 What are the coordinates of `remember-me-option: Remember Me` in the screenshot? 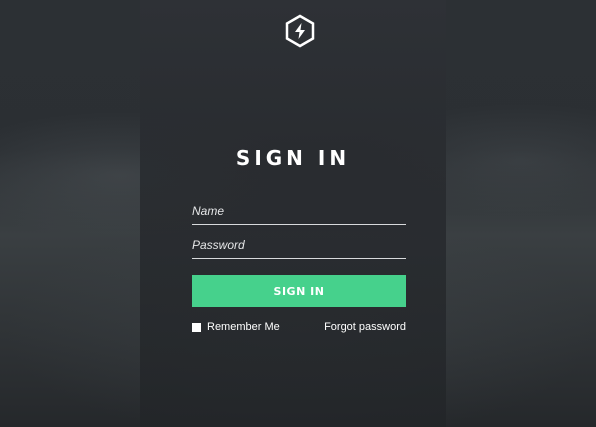 It's located at (236, 327).